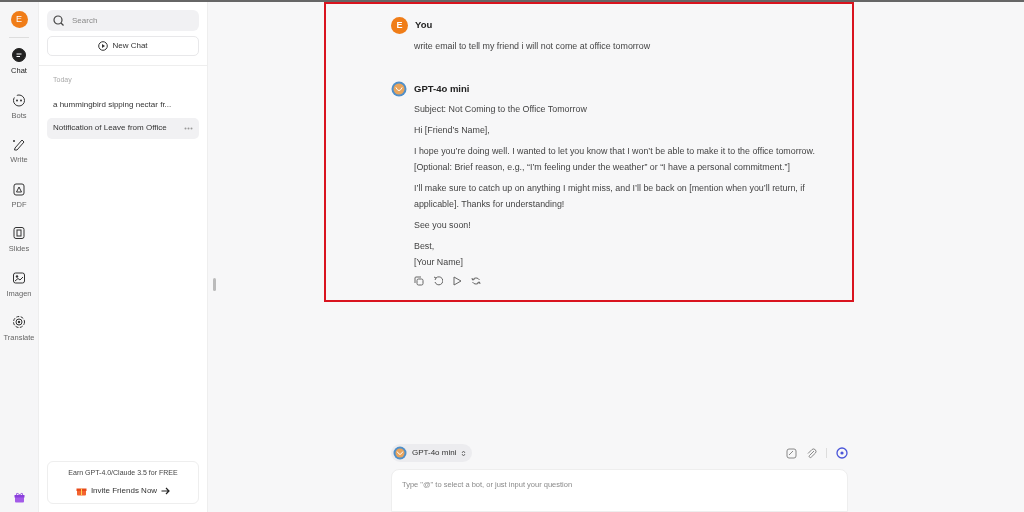 Image resolution: width=1024 pixels, height=512 pixels. Describe the element at coordinates (123, 46) in the screenshot. I see `new-chat-button: New Chat` at that location.